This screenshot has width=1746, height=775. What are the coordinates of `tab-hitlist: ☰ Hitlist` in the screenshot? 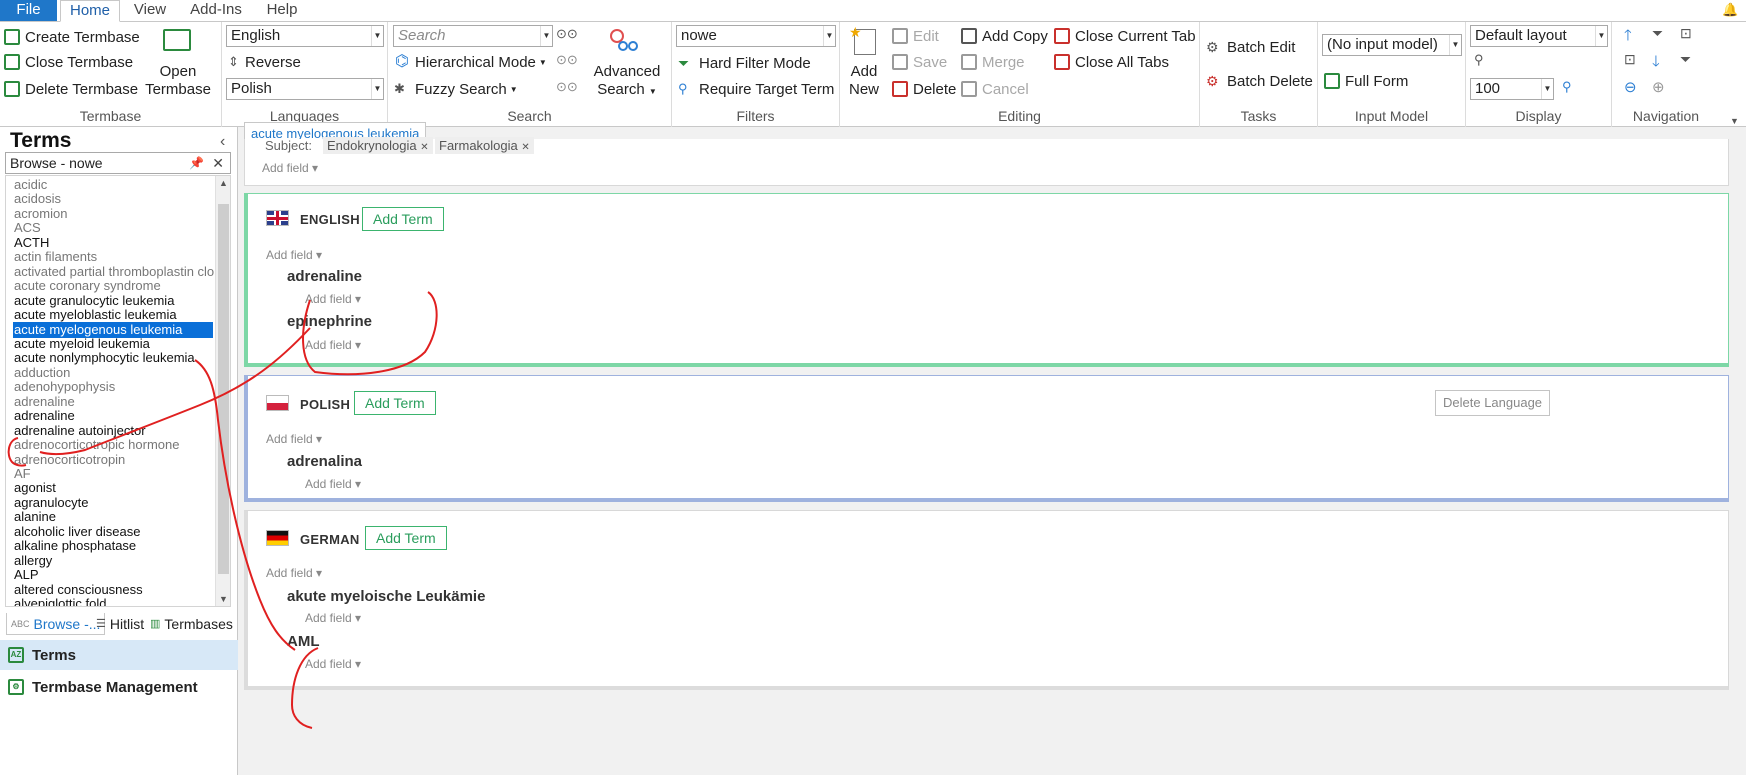 It's located at (120, 624).